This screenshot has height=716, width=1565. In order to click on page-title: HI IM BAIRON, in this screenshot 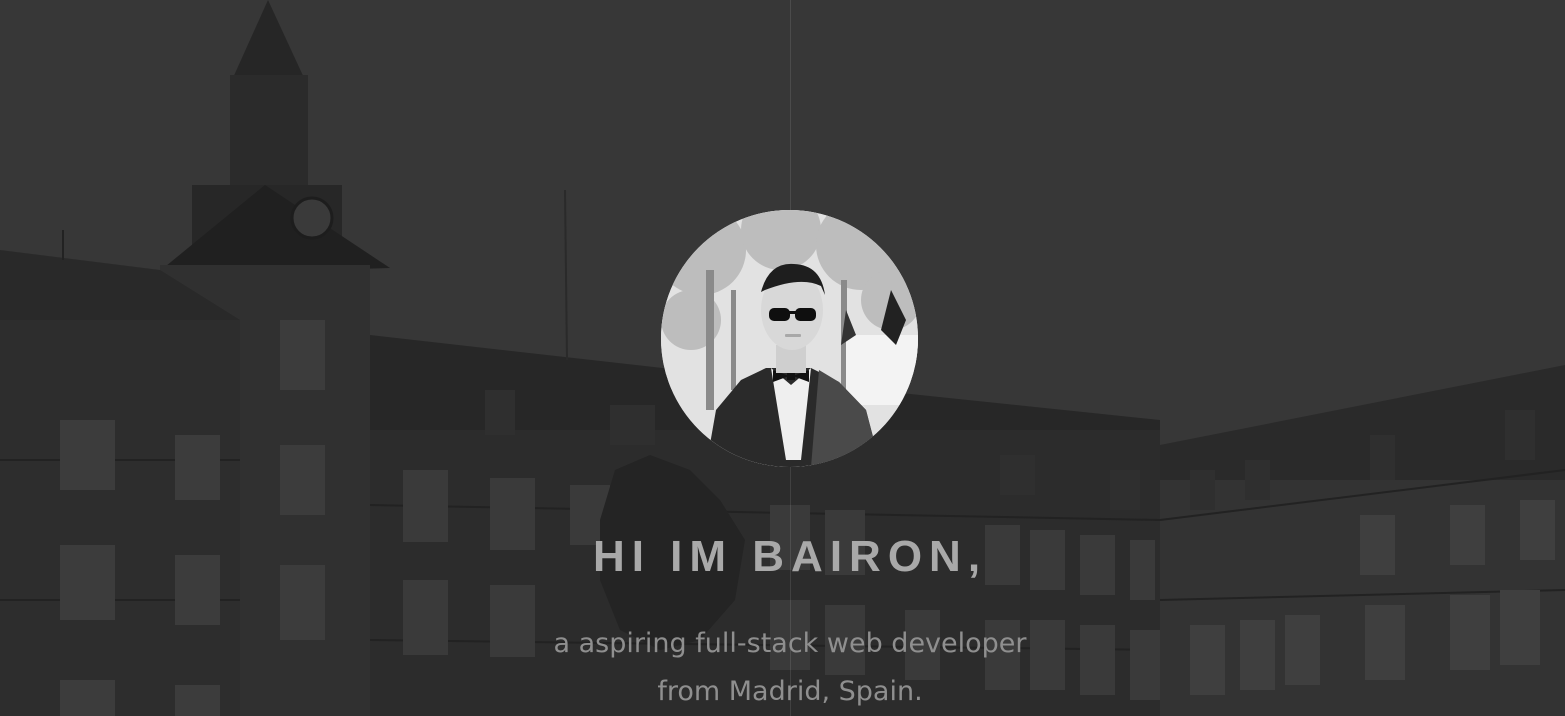, I will do `click(790, 556)`.